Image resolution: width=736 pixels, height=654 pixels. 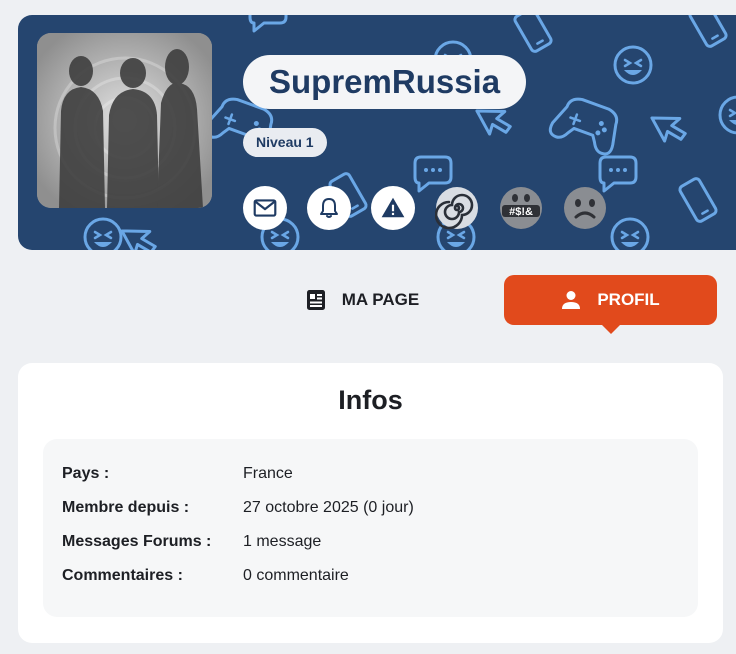 I want to click on spiral-badge, so click(x=457, y=208).